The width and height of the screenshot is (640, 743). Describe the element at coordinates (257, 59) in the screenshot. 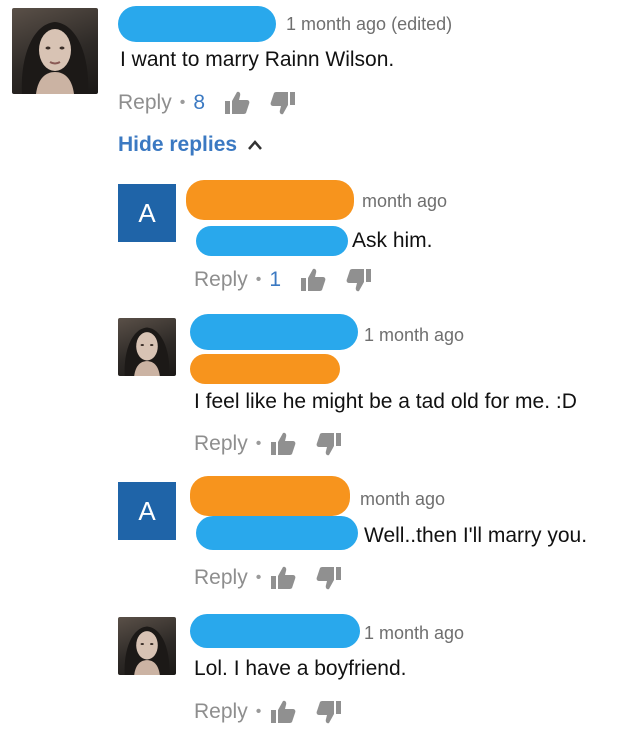

I see `comment-text: I want to marry Rainn Wilson.` at that location.